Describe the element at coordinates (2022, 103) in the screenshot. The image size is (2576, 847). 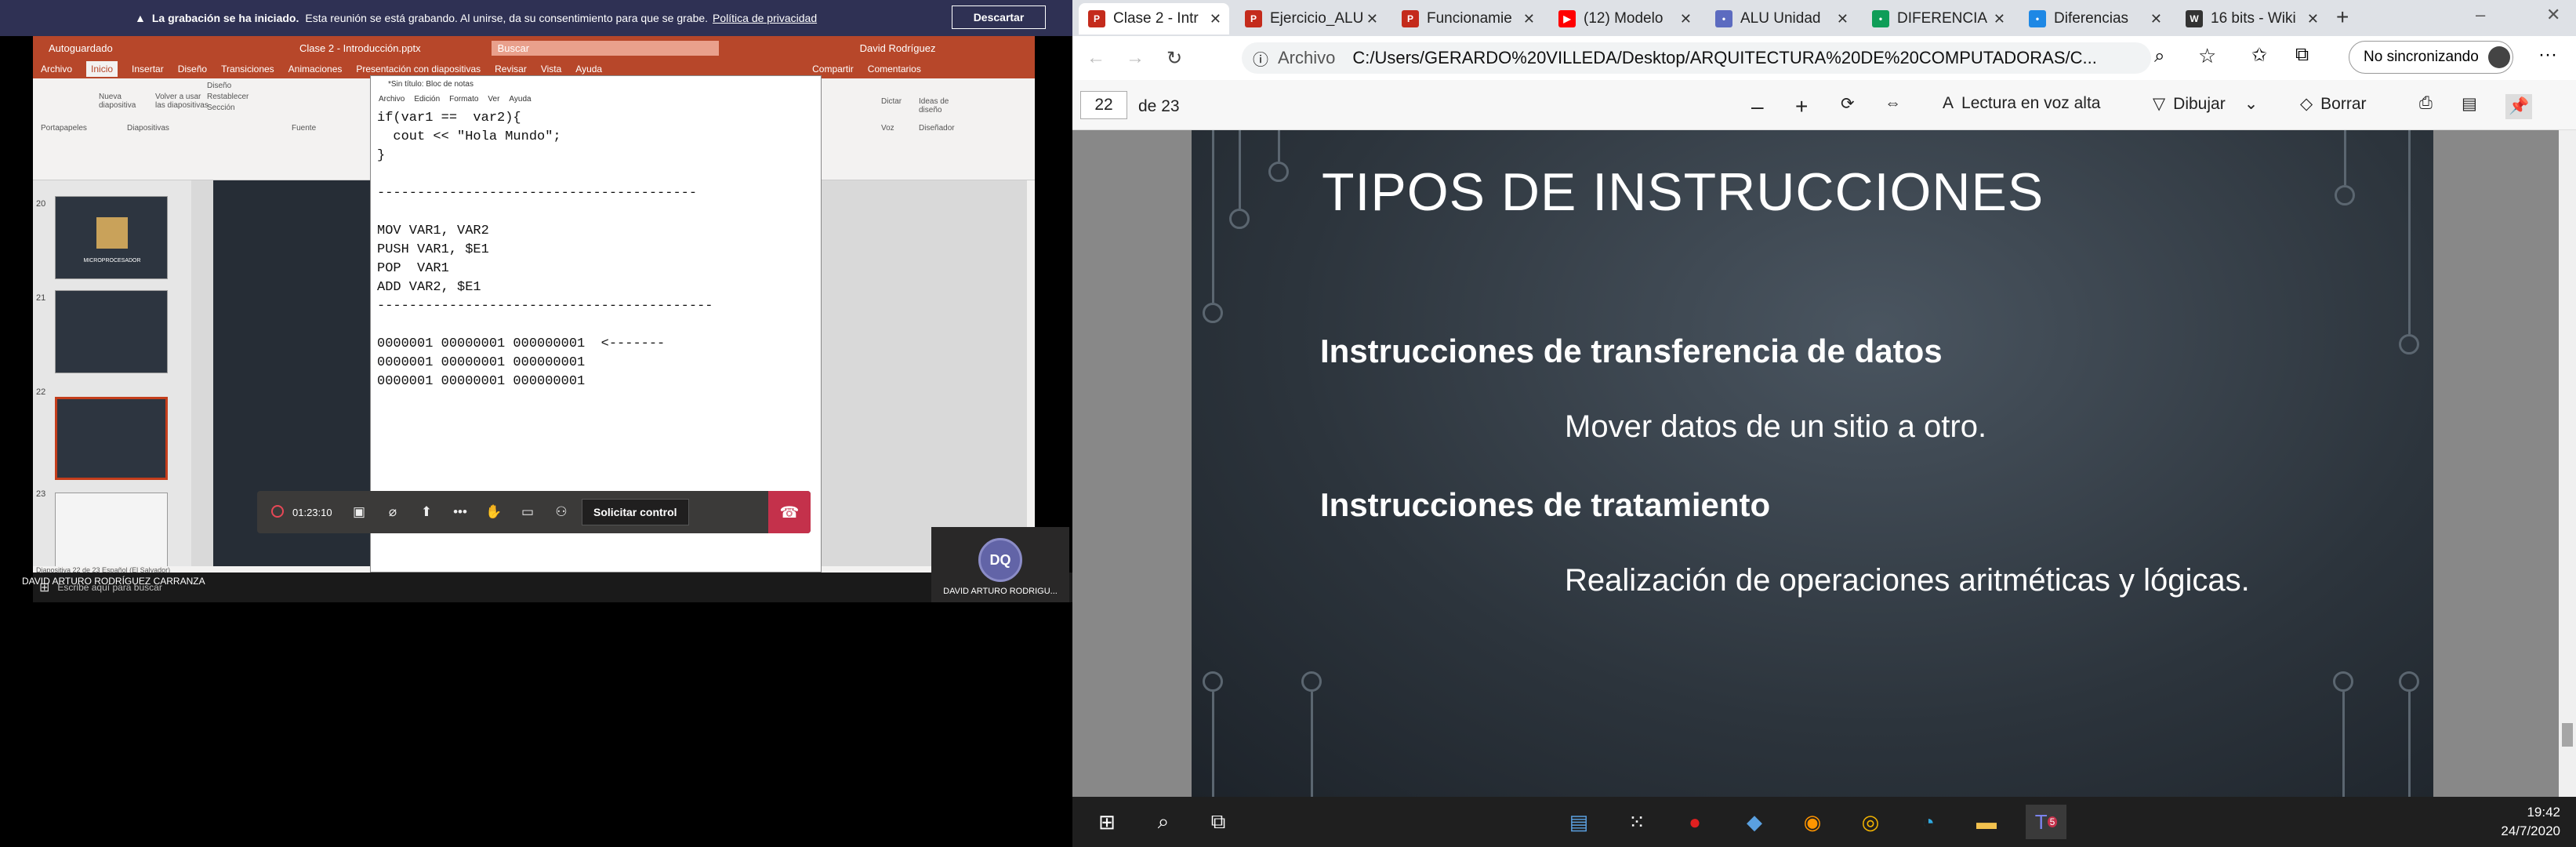
I see `read-aloud-button: A Lectura en voz alta` at that location.